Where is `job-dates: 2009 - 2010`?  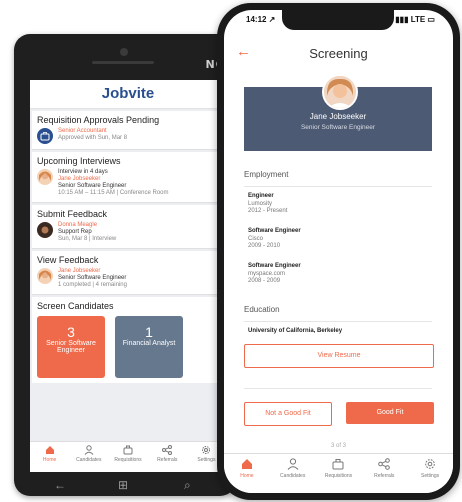 job-dates: 2009 - 2010 is located at coordinates (264, 246).